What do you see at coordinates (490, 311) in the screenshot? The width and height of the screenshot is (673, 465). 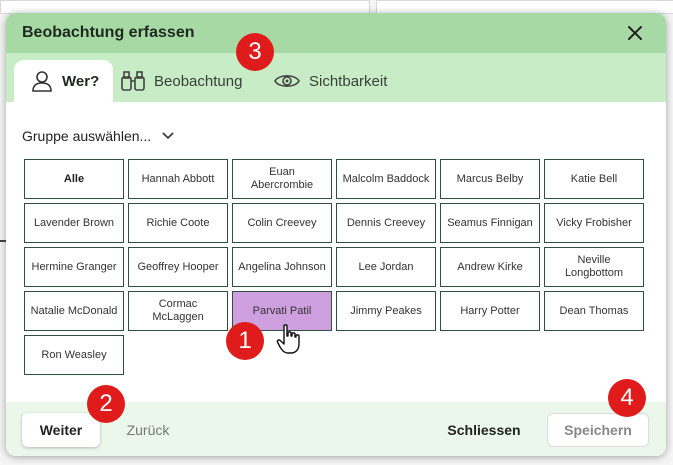 I see `person-cell: Harry Potter` at bounding box center [490, 311].